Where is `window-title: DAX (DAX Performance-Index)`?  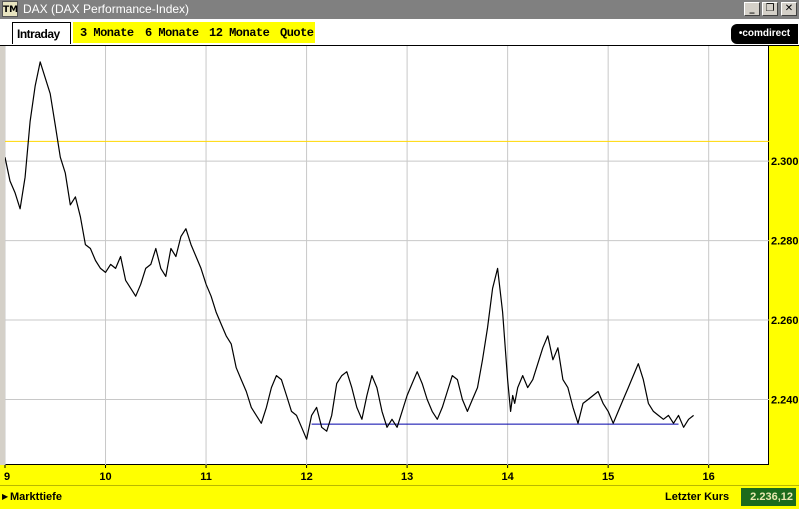
window-title: DAX (DAX Performance-Index) is located at coordinates (106, 9).